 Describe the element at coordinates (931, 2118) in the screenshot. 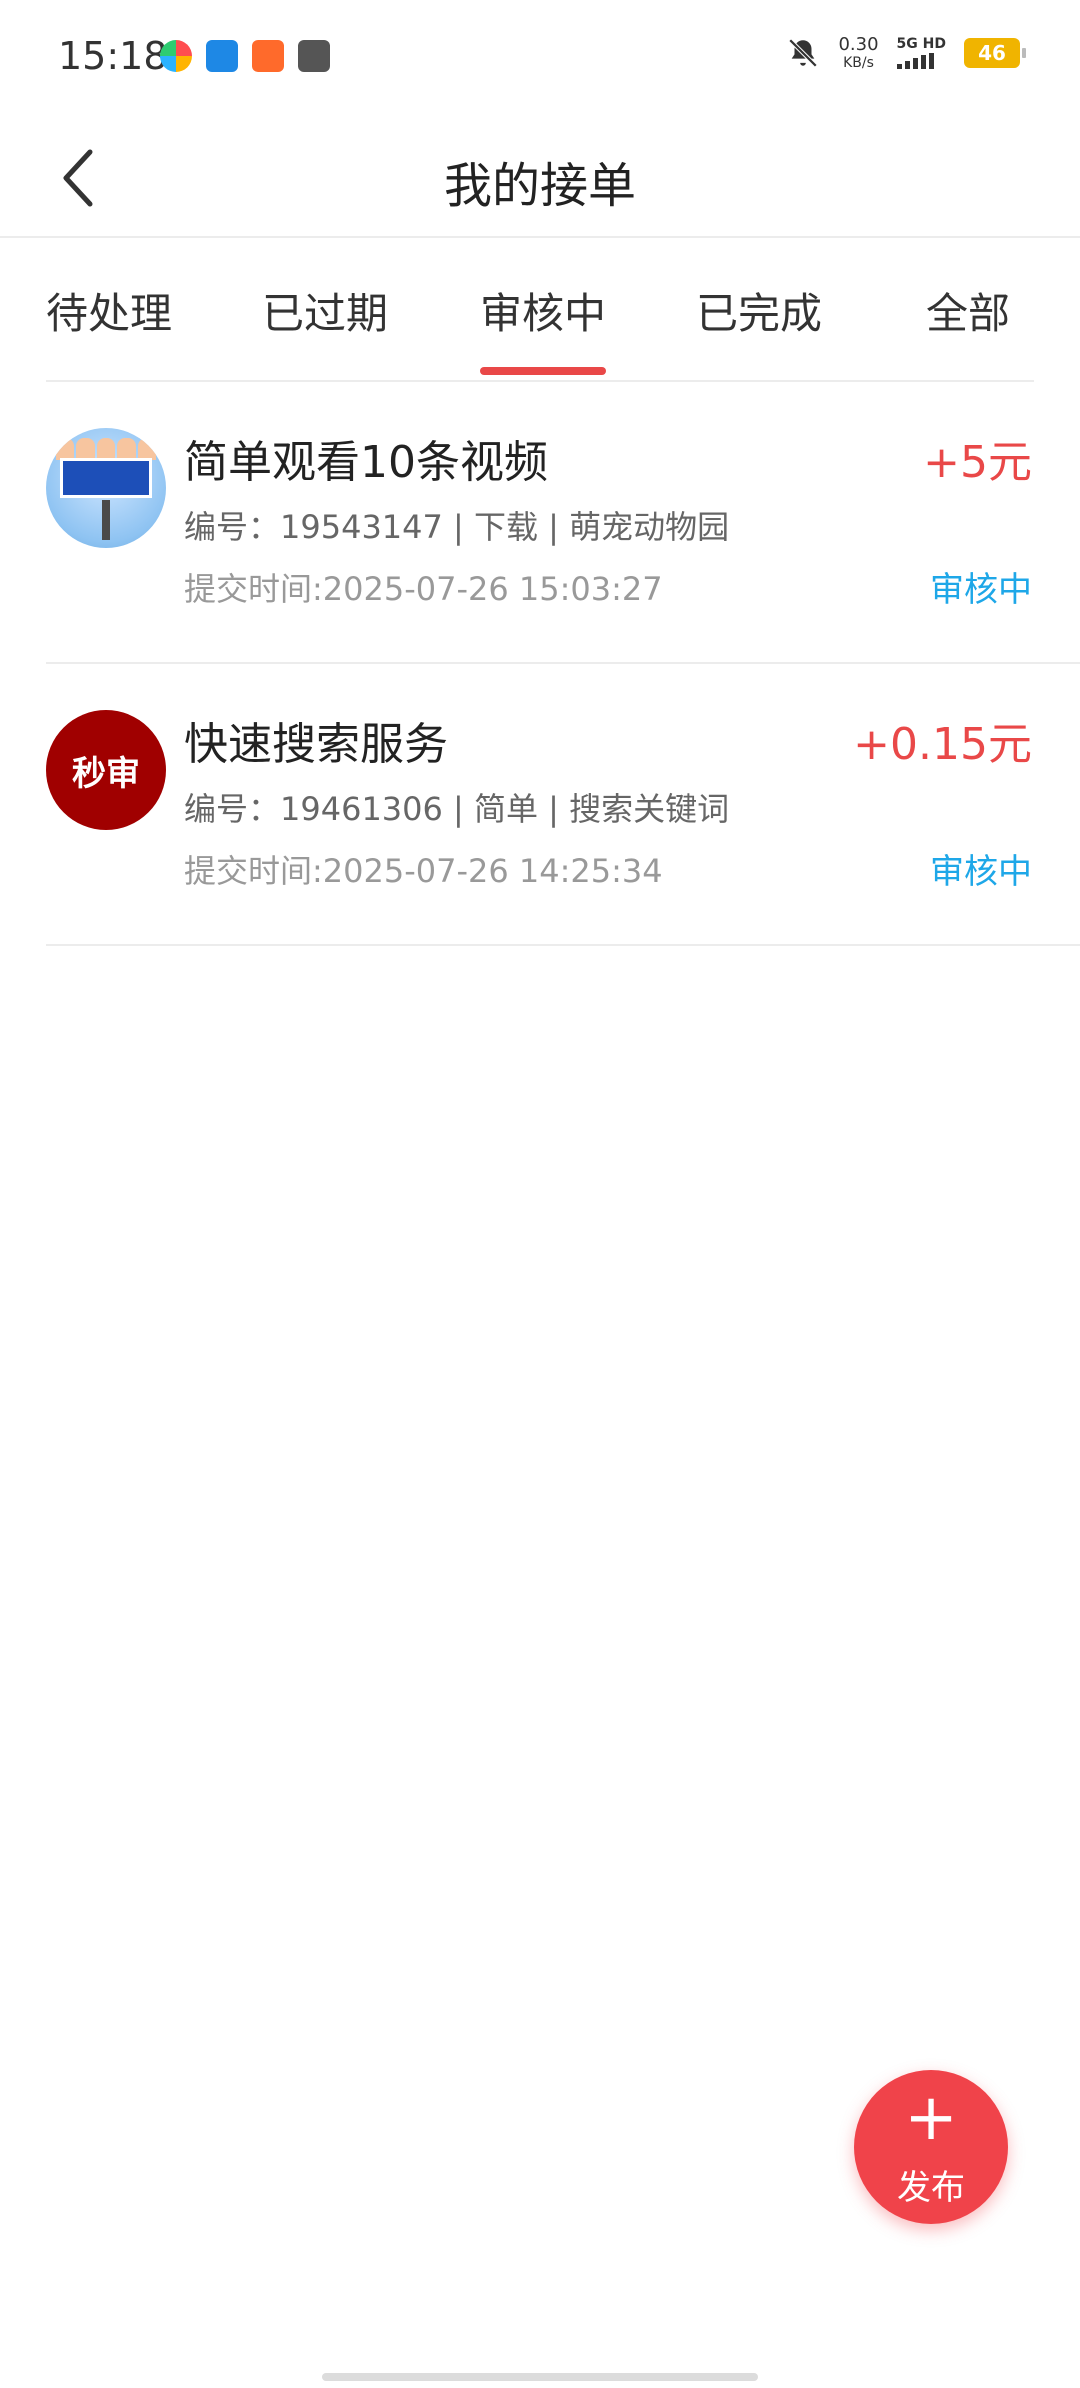

I see `plus-icon: +` at that location.